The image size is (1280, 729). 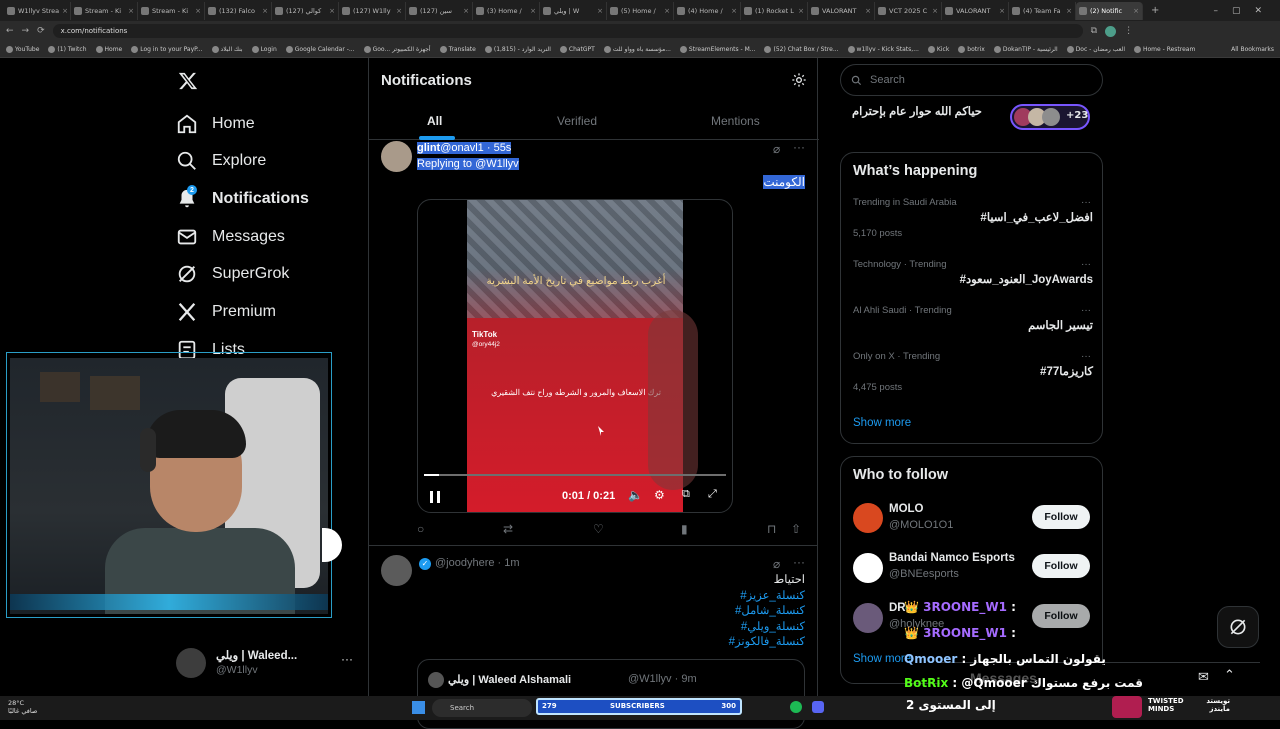 I want to click on tab-all: All, so click(x=434, y=121).